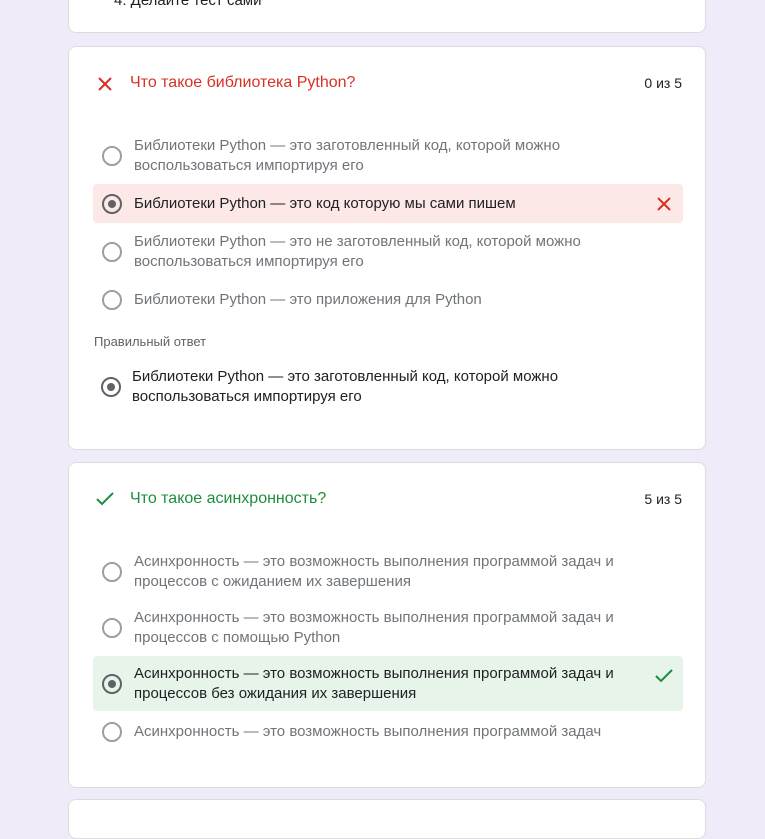  Describe the element at coordinates (111, 387) in the screenshot. I see `correct-answer-radio` at that location.